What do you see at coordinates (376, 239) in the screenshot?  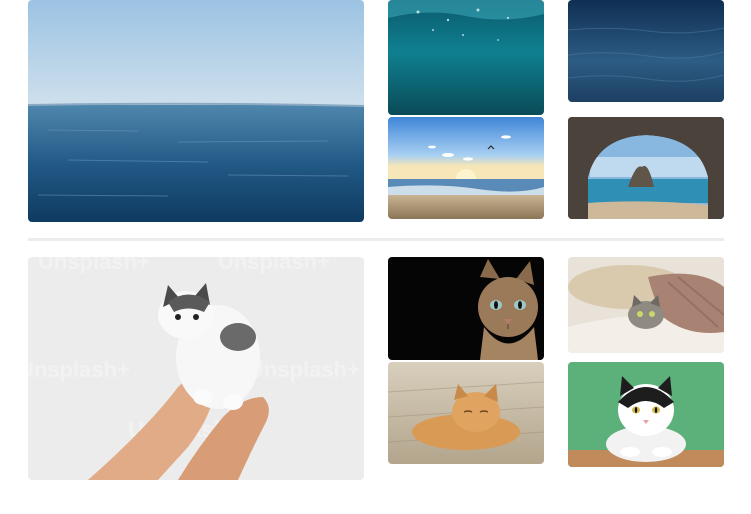 I see `section-divider` at bounding box center [376, 239].